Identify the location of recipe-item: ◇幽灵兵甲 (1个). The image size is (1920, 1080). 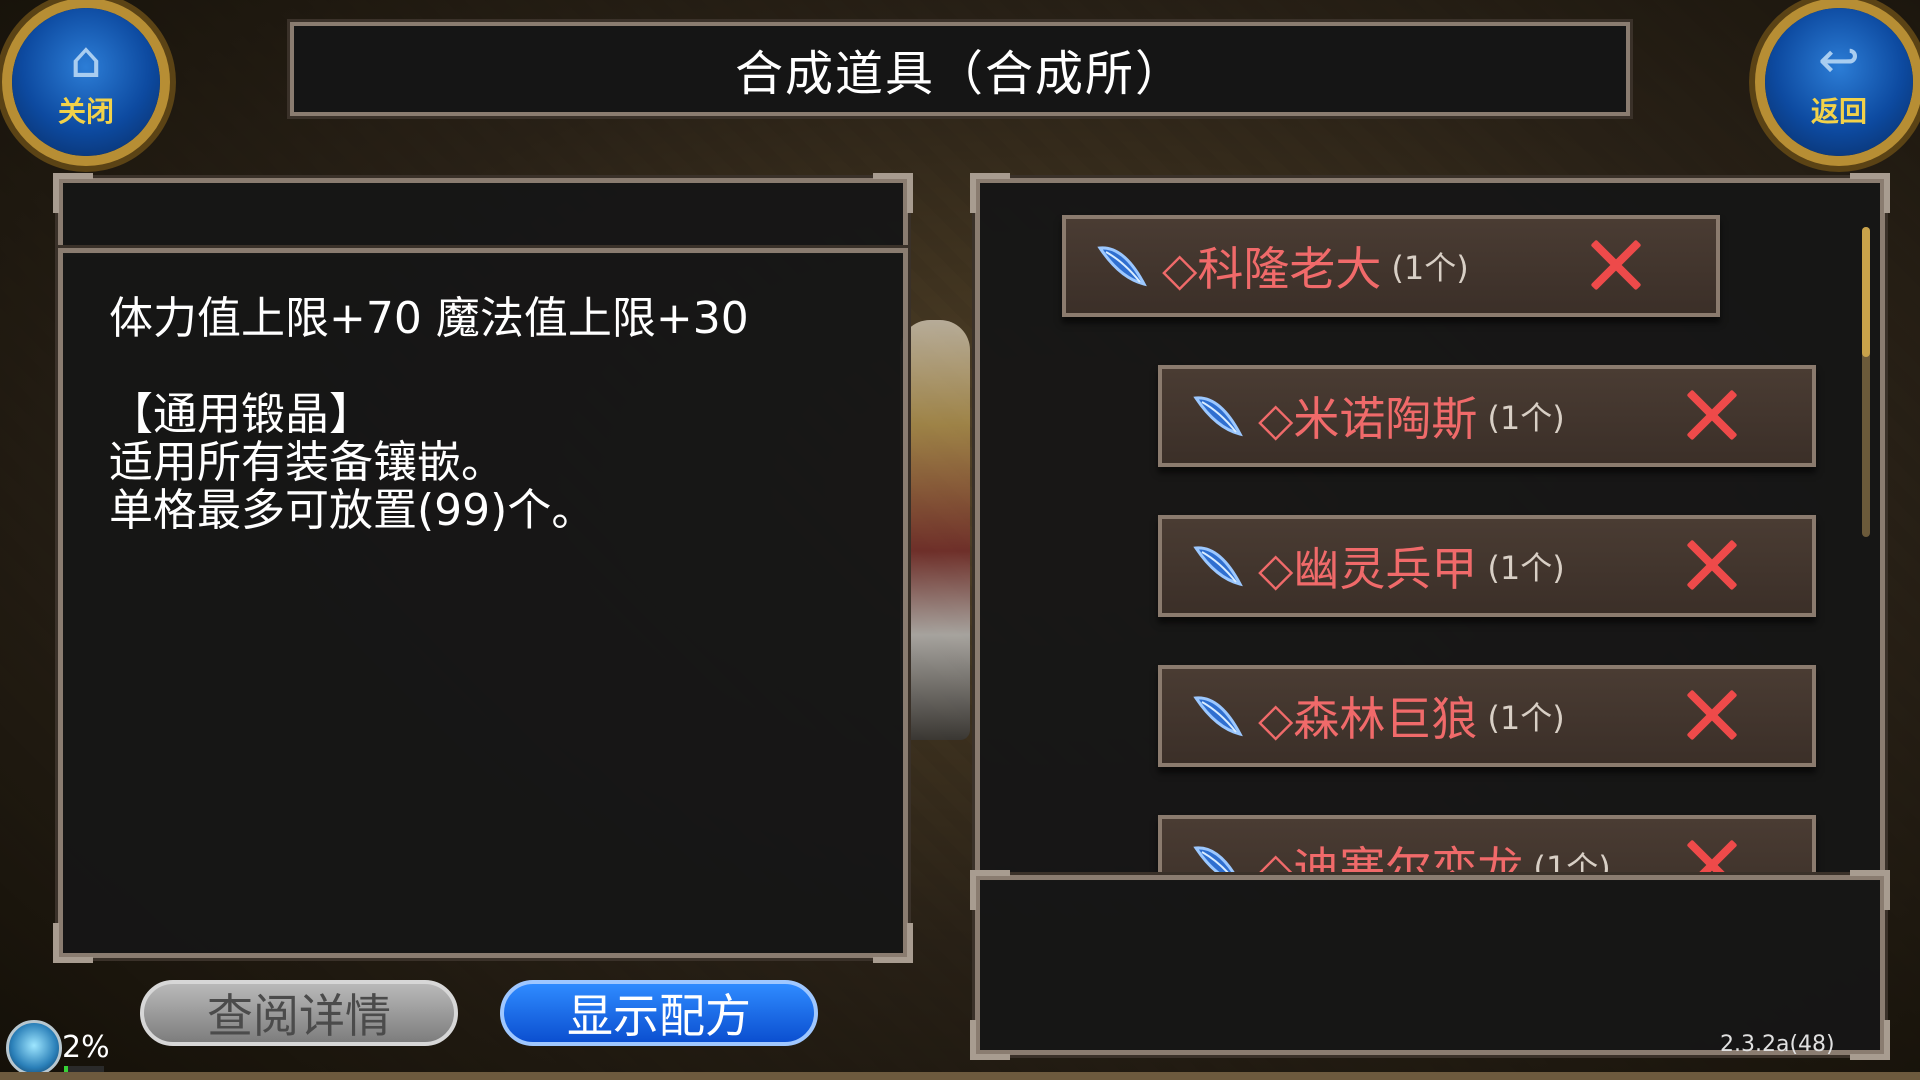
(1487, 566).